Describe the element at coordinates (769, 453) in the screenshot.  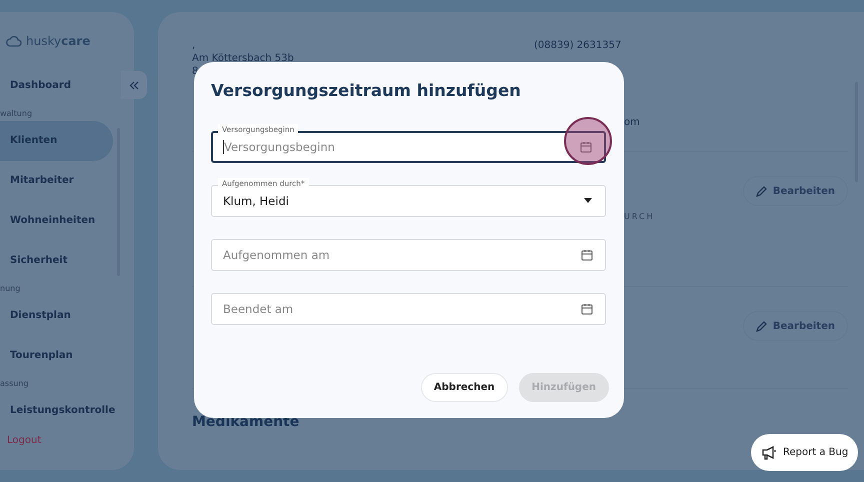
I see `megaphone-icon` at that location.